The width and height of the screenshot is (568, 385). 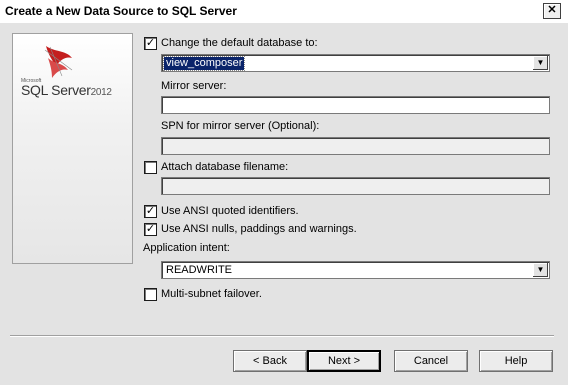 I want to click on window-title: Create a New Data Source to SQL Server, so click(x=121, y=11).